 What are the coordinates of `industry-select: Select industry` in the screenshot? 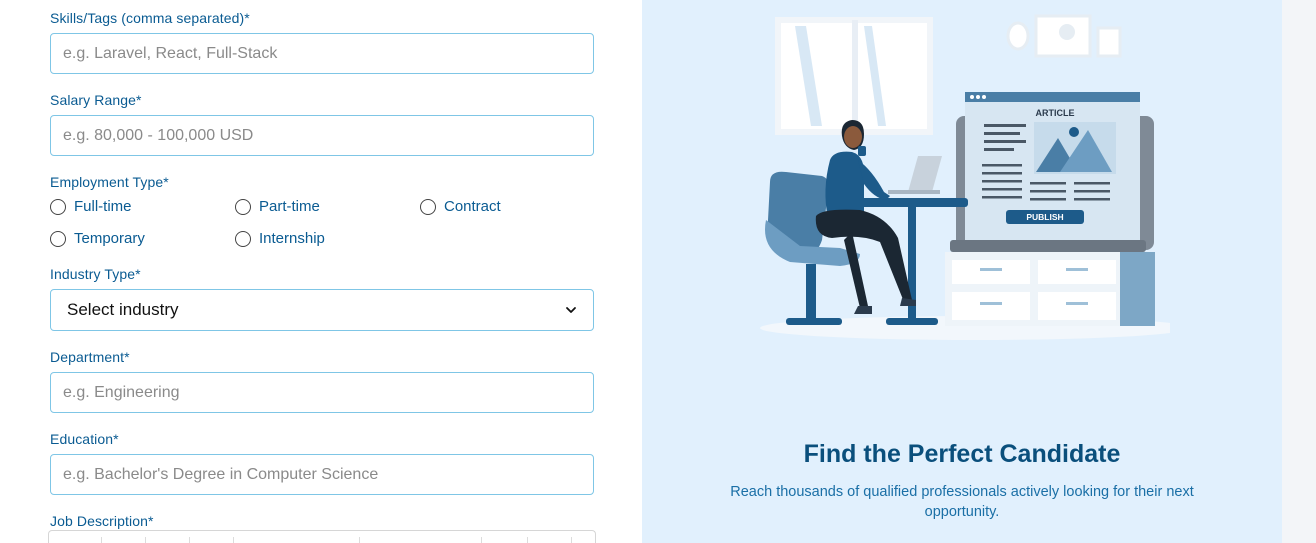 It's located at (322, 310).